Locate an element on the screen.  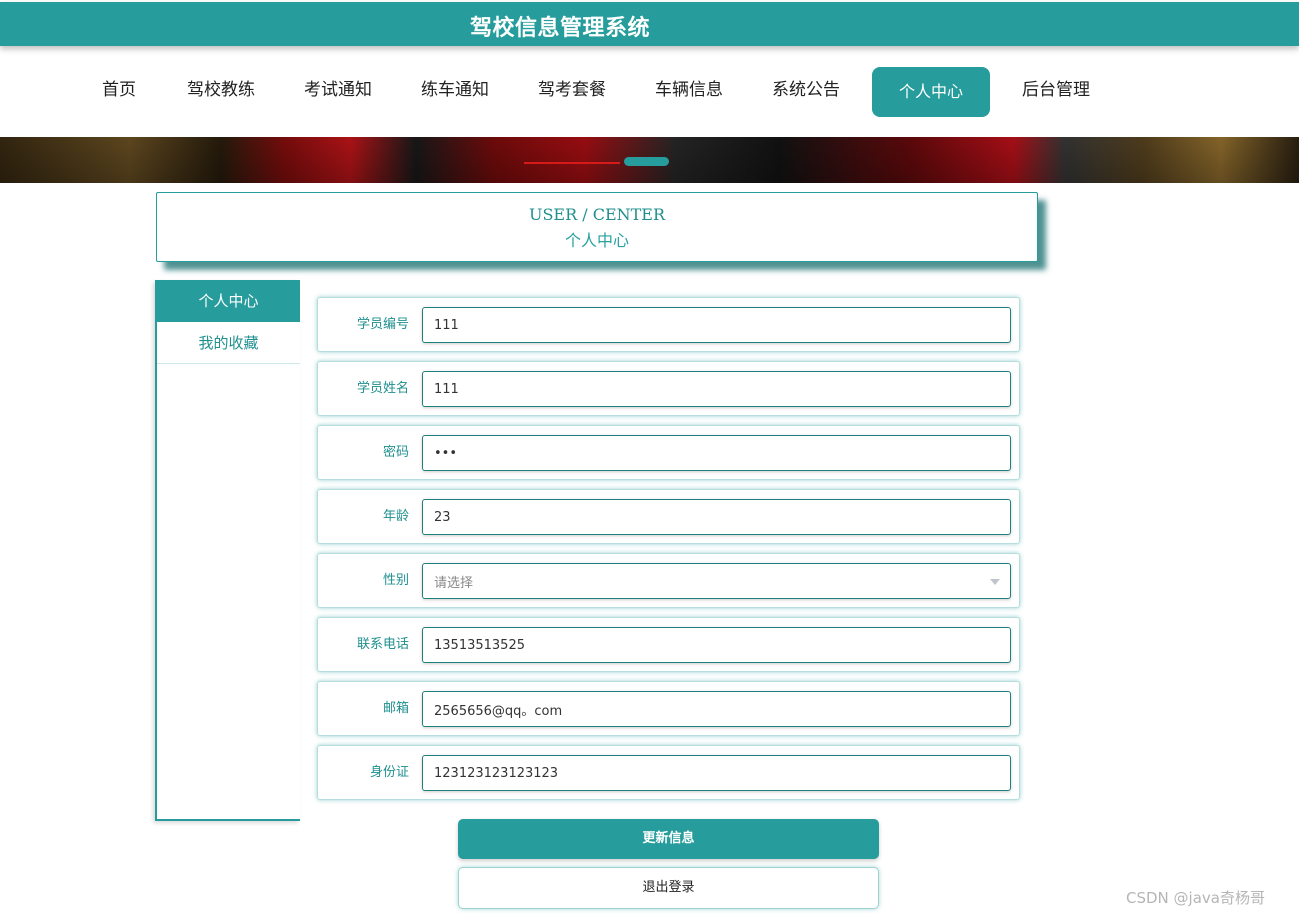
sidebar: 个人中心 我的收藏 is located at coordinates (227, 550).